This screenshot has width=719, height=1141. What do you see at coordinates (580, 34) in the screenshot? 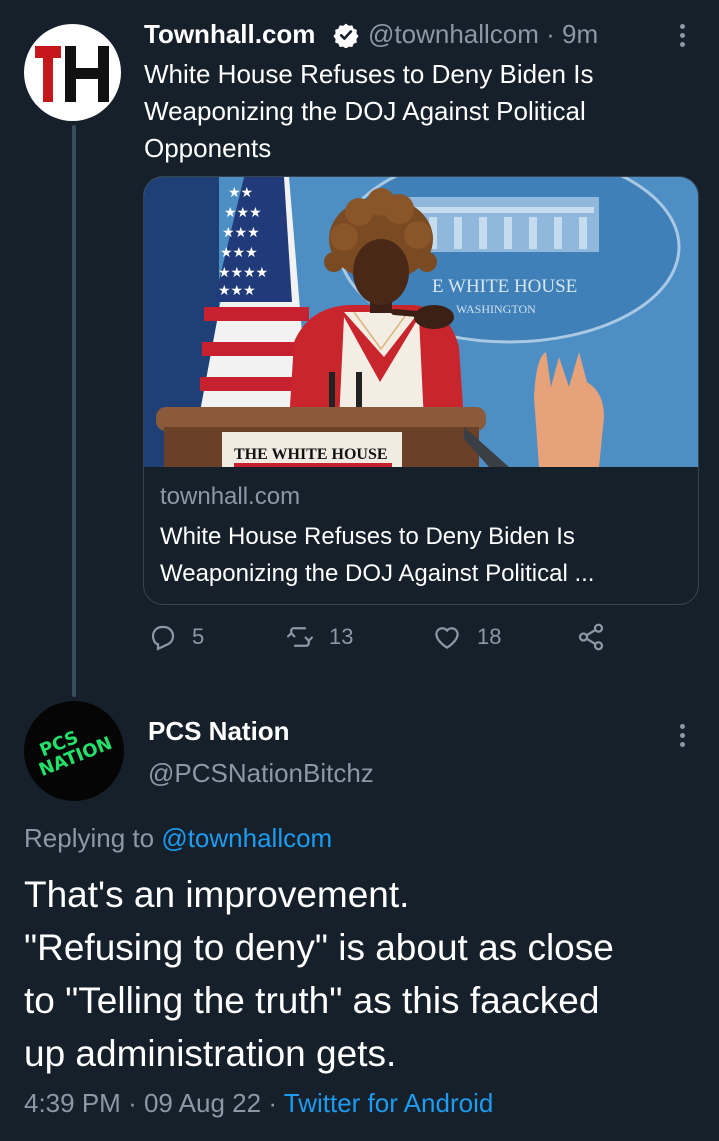
I see `tweet1-time: 9m` at bounding box center [580, 34].